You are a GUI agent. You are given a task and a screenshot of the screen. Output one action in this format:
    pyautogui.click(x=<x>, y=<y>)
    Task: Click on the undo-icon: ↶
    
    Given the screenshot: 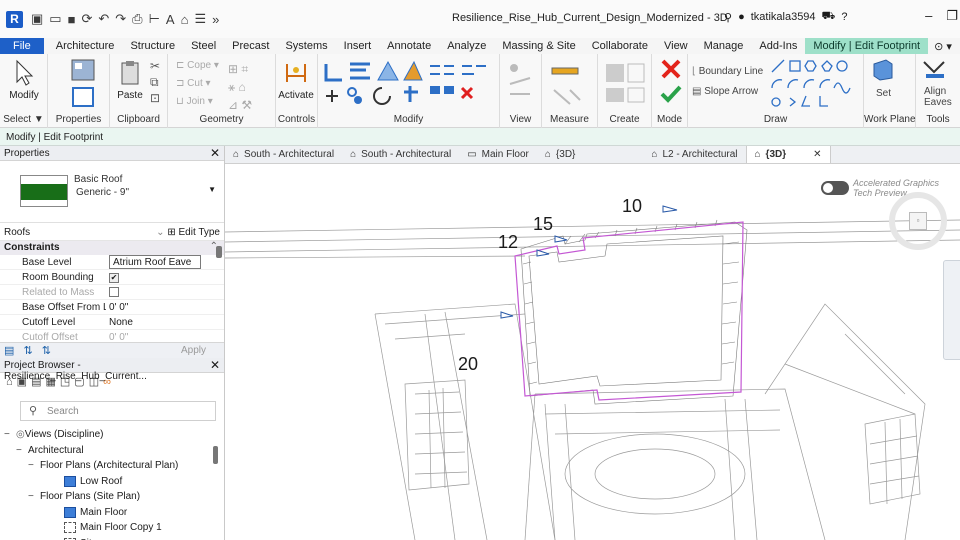 What is the action you would take?
    pyautogui.click(x=103, y=19)
    